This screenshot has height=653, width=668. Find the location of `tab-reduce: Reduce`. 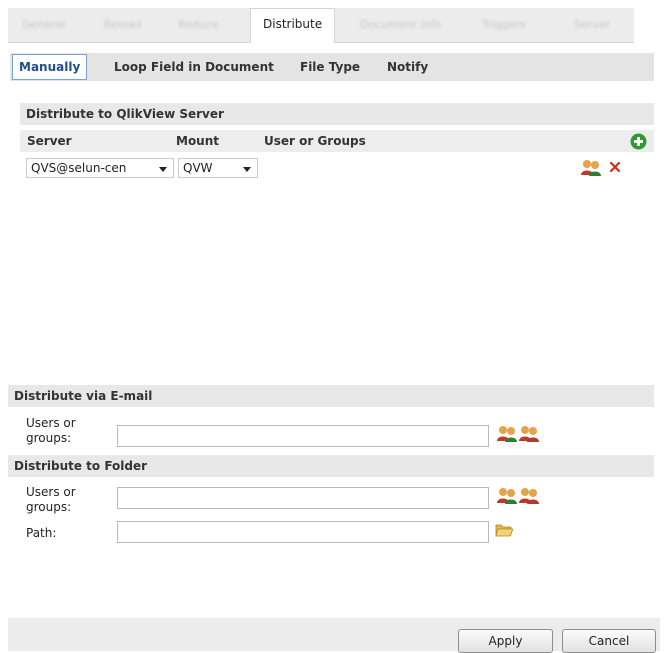

tab-reduce: Reduce is located at coordinates (198, 25).